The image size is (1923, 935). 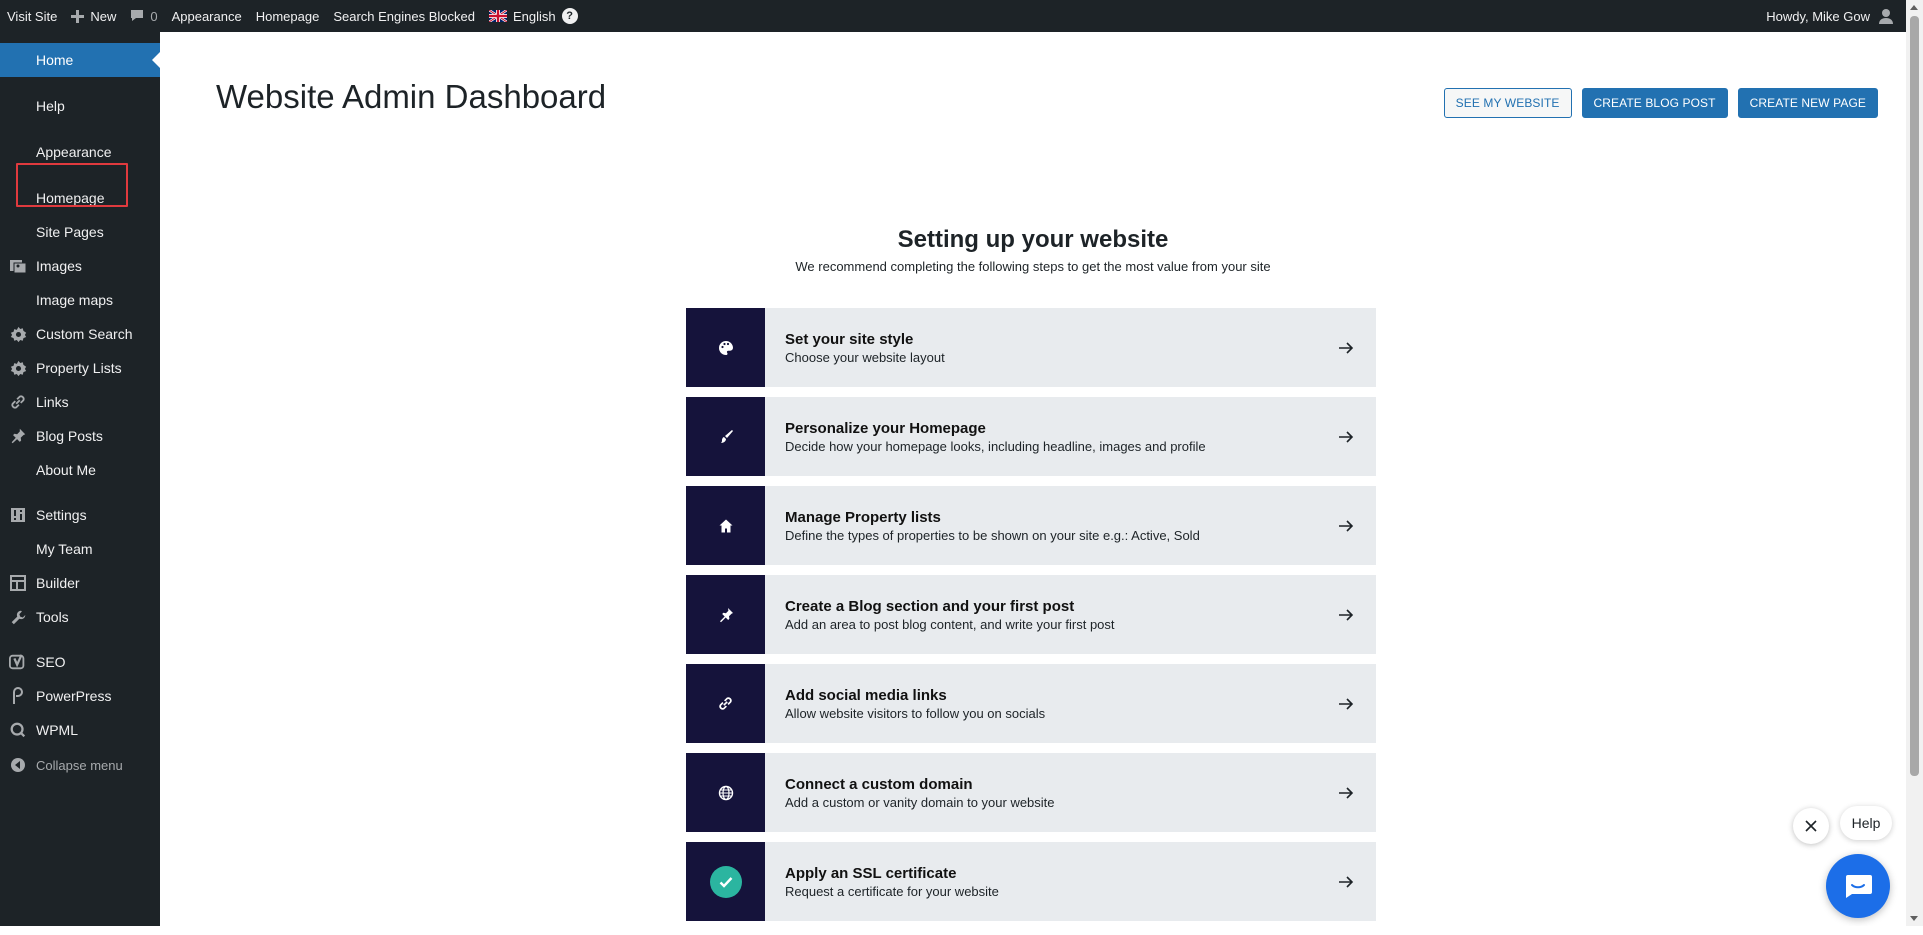 I want to click on step-desc: Request a certificate for your website, so click(x=892, y=891).